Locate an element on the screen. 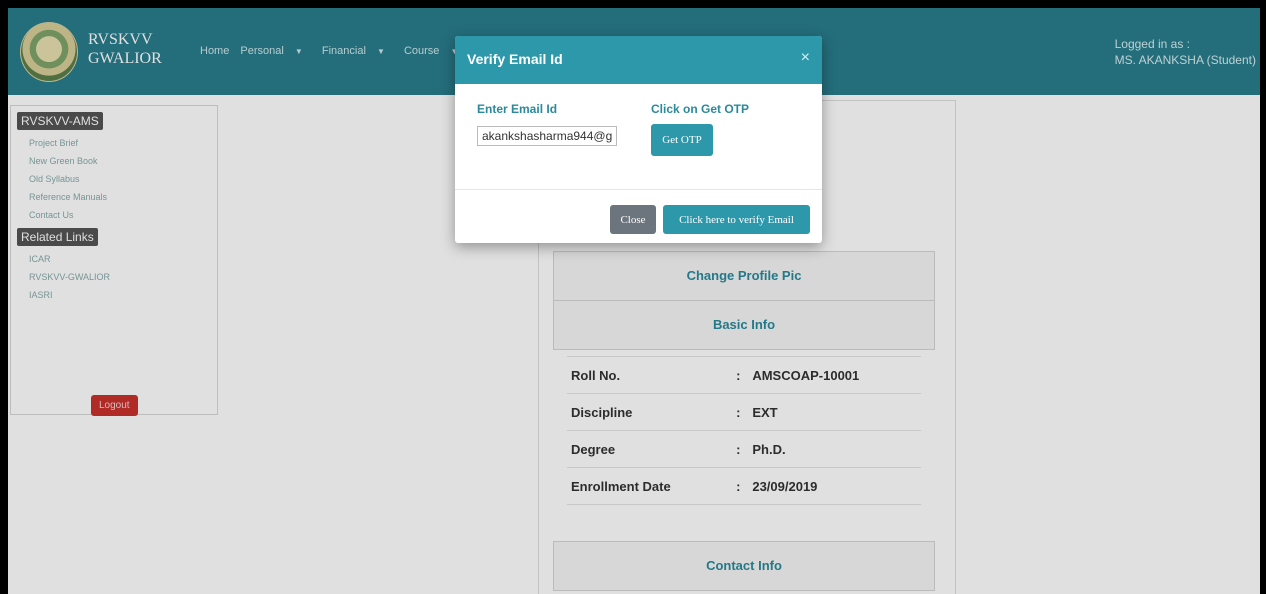 The height and width of the screenshot is (594, 1266). get-otp-button: Get OTP is located at coordinates (682, 140).